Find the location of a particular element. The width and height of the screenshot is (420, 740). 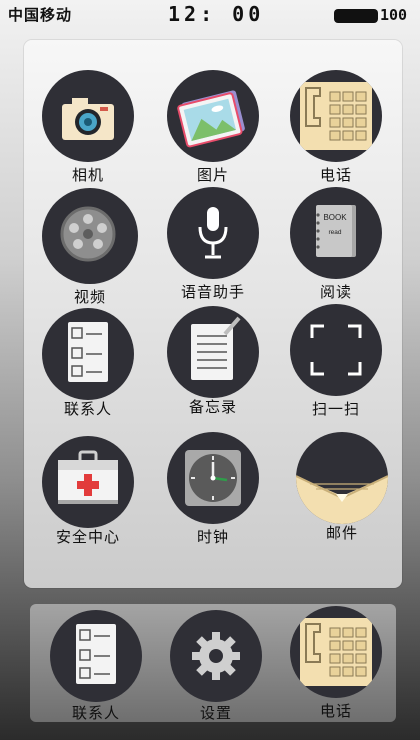

photo-icon is located at coordinates (213, 116).